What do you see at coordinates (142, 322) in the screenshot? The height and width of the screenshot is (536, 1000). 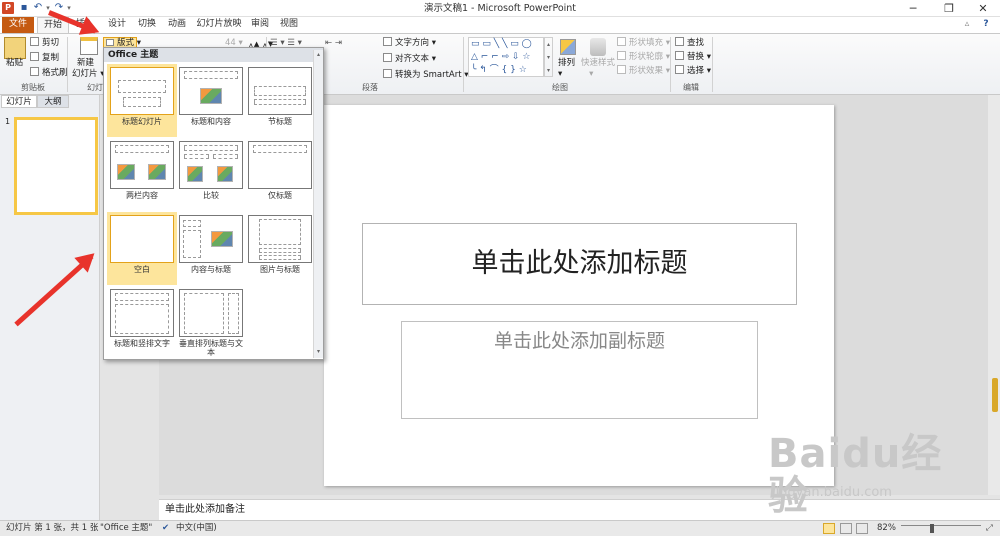 I see `layout-title-vertical-text: 标题和竖排文字` at bounding box center [142, 322].